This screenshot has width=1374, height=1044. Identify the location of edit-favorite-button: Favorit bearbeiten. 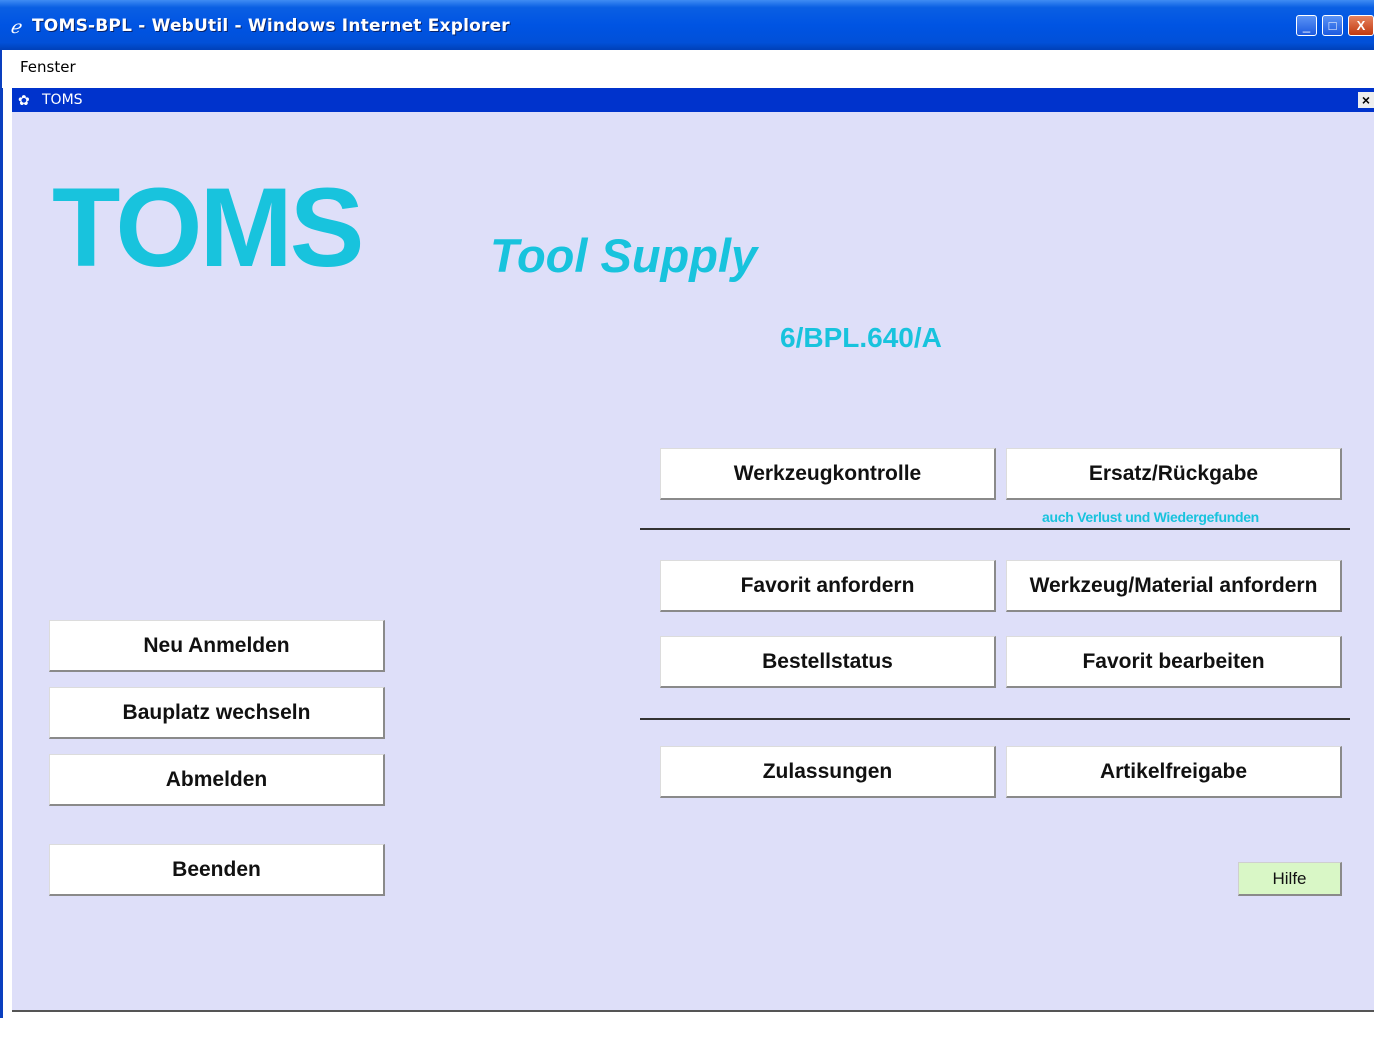
(1174, 662).